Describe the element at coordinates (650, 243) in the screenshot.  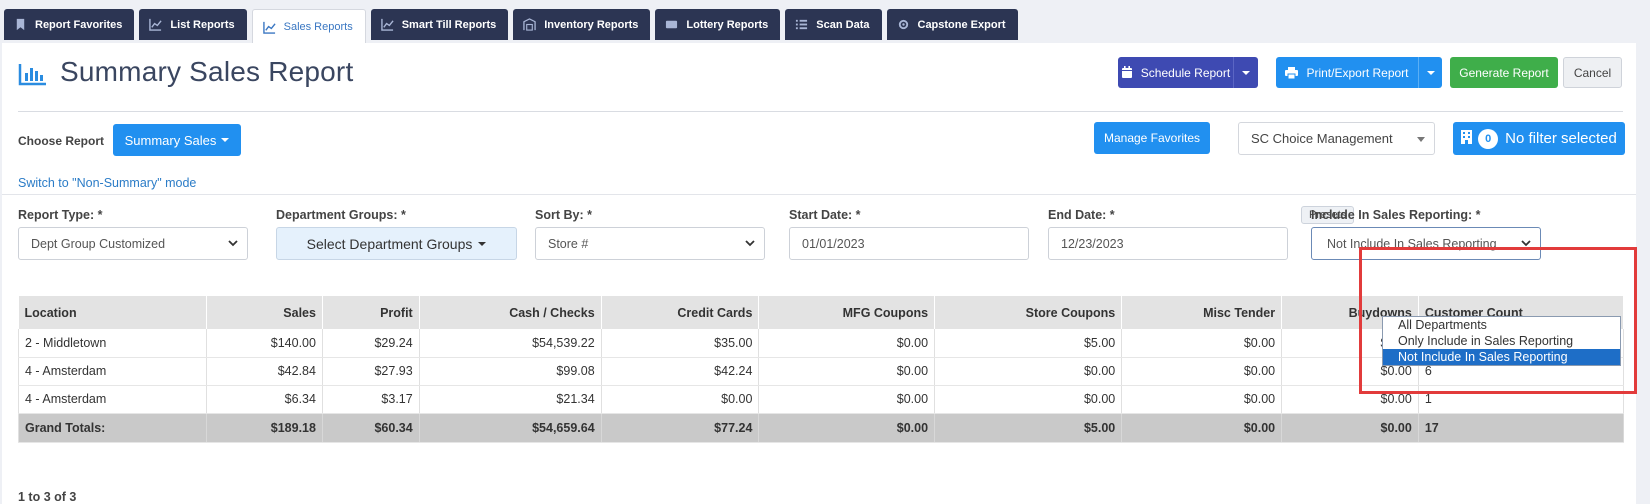
I see `sort-by-select: Store #` at that location.